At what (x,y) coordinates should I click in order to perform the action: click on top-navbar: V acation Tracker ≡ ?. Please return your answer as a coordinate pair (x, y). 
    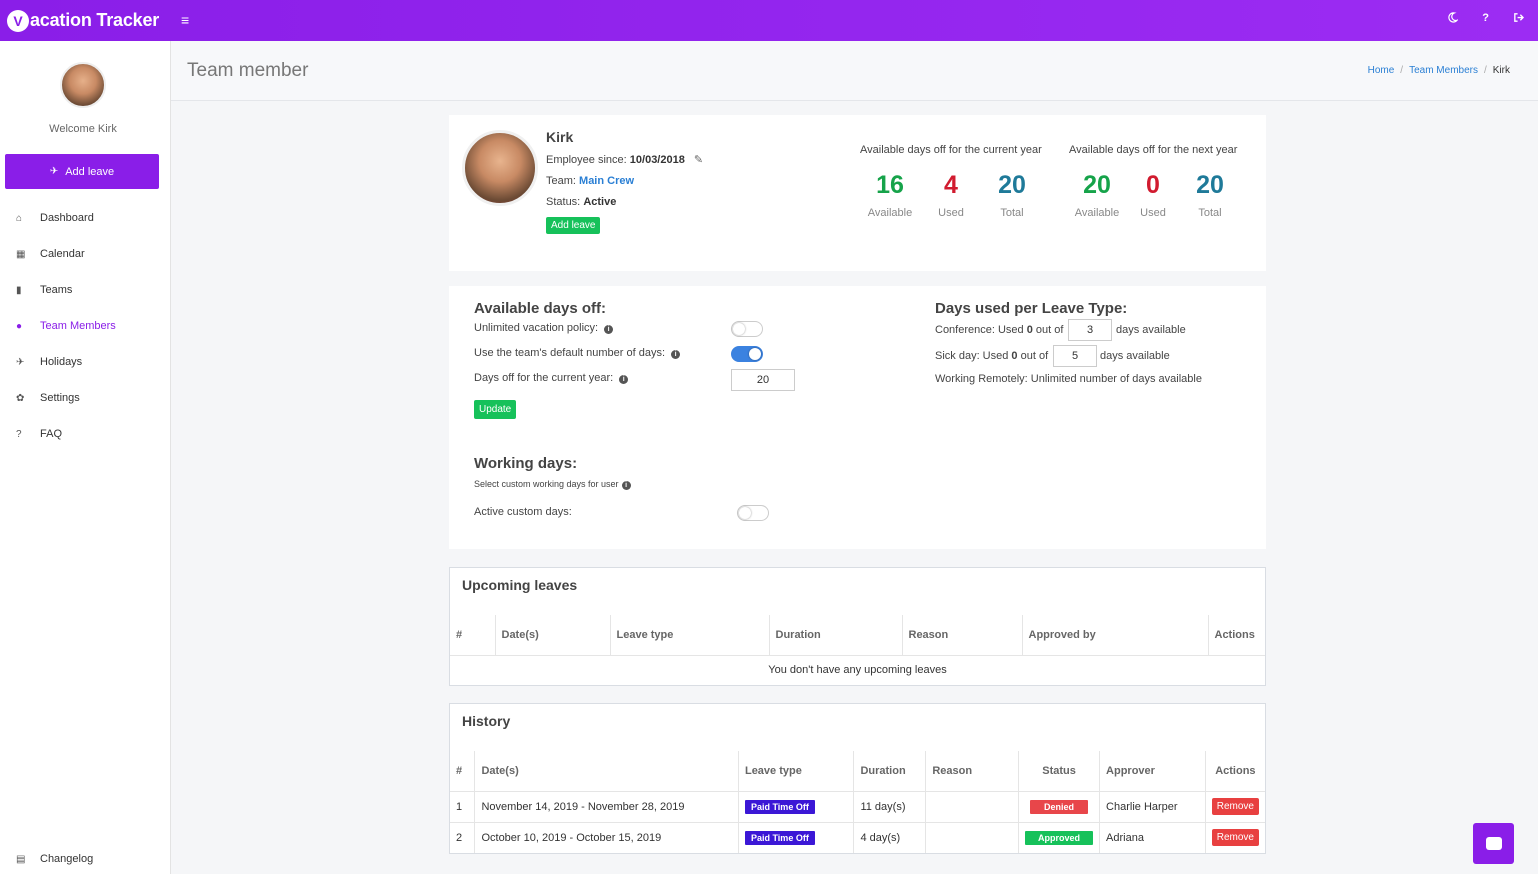
    Looking at the image, I should click on (769, 20).